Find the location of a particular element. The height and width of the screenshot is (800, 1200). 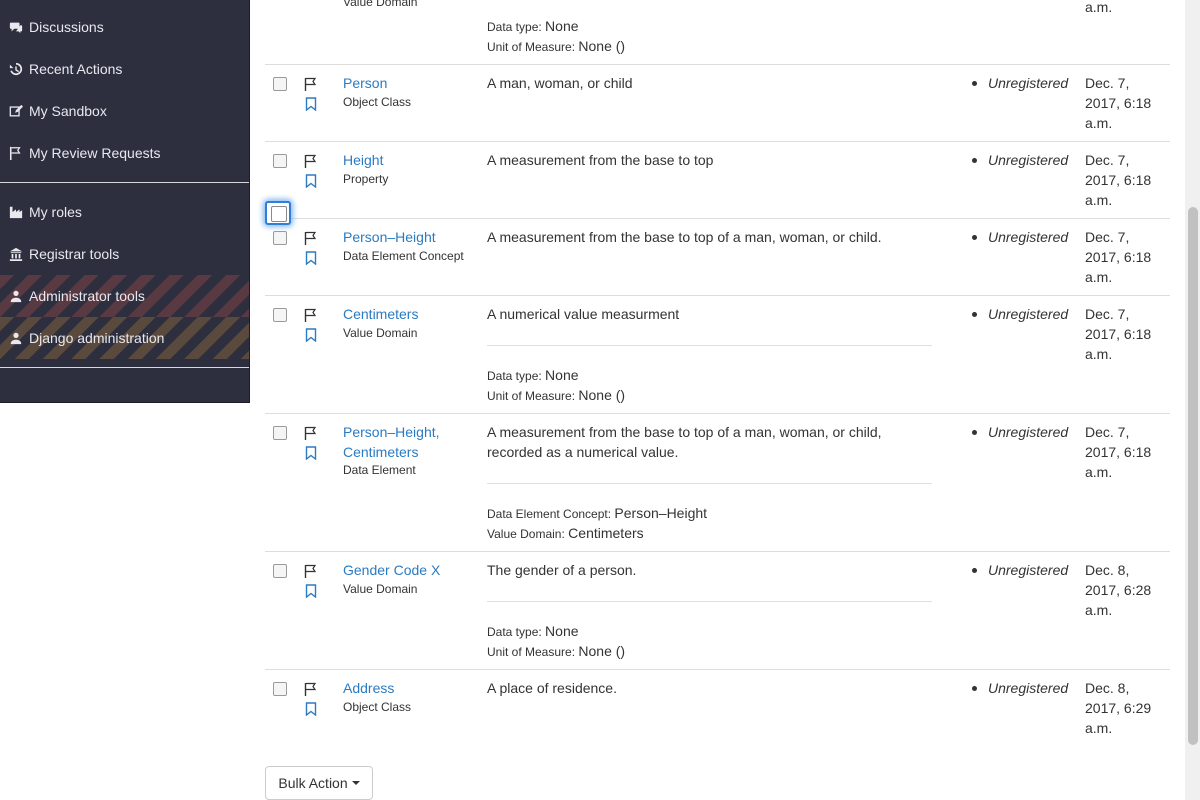

user-secret-icon is located at coordinates (16, 338).